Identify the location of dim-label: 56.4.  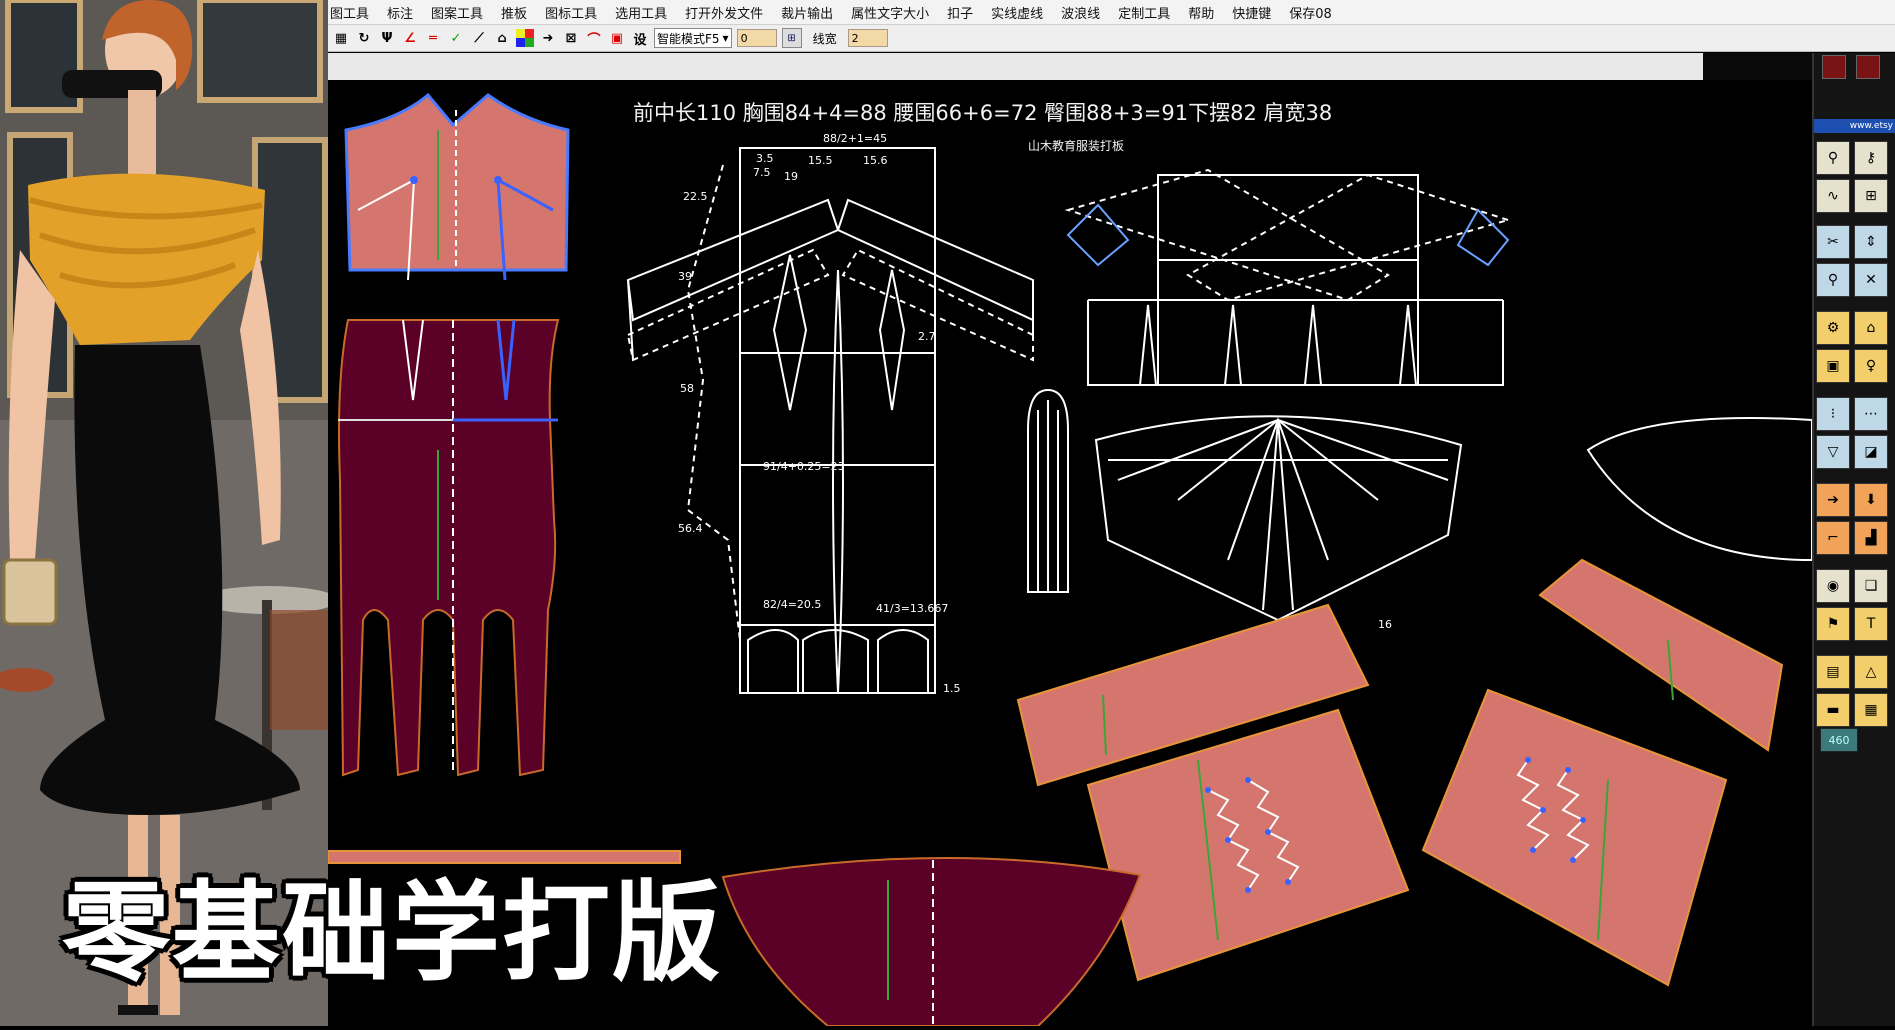
(690, 528).